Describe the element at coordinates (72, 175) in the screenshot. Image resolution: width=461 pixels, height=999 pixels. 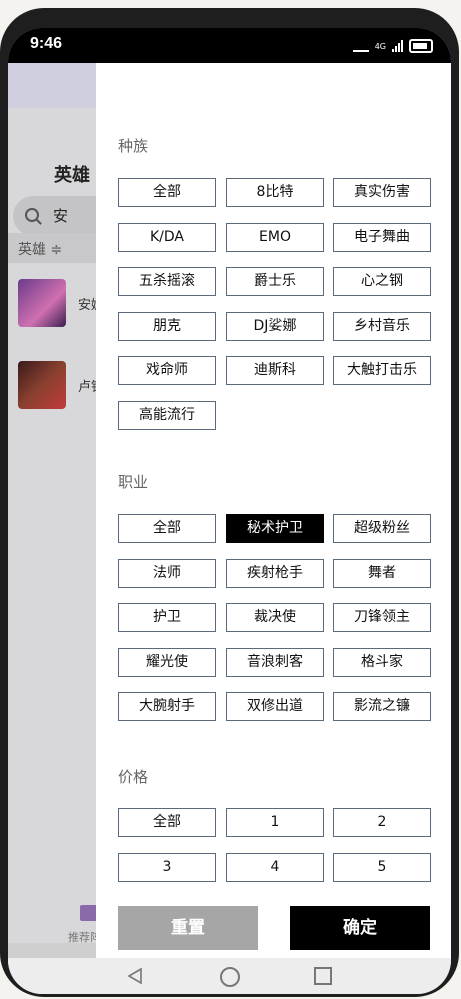
I see `bg-page-title: 英雄` at that location.